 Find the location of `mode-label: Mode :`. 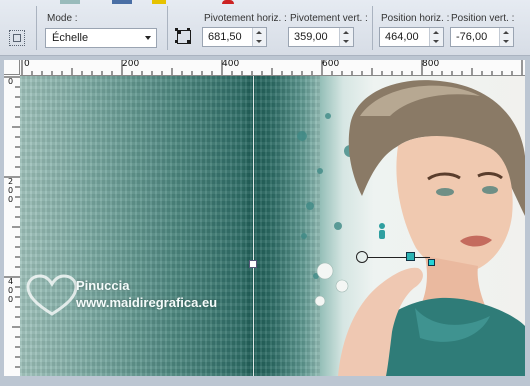

mode-label: Mode : is located at coordinates (62, 18).